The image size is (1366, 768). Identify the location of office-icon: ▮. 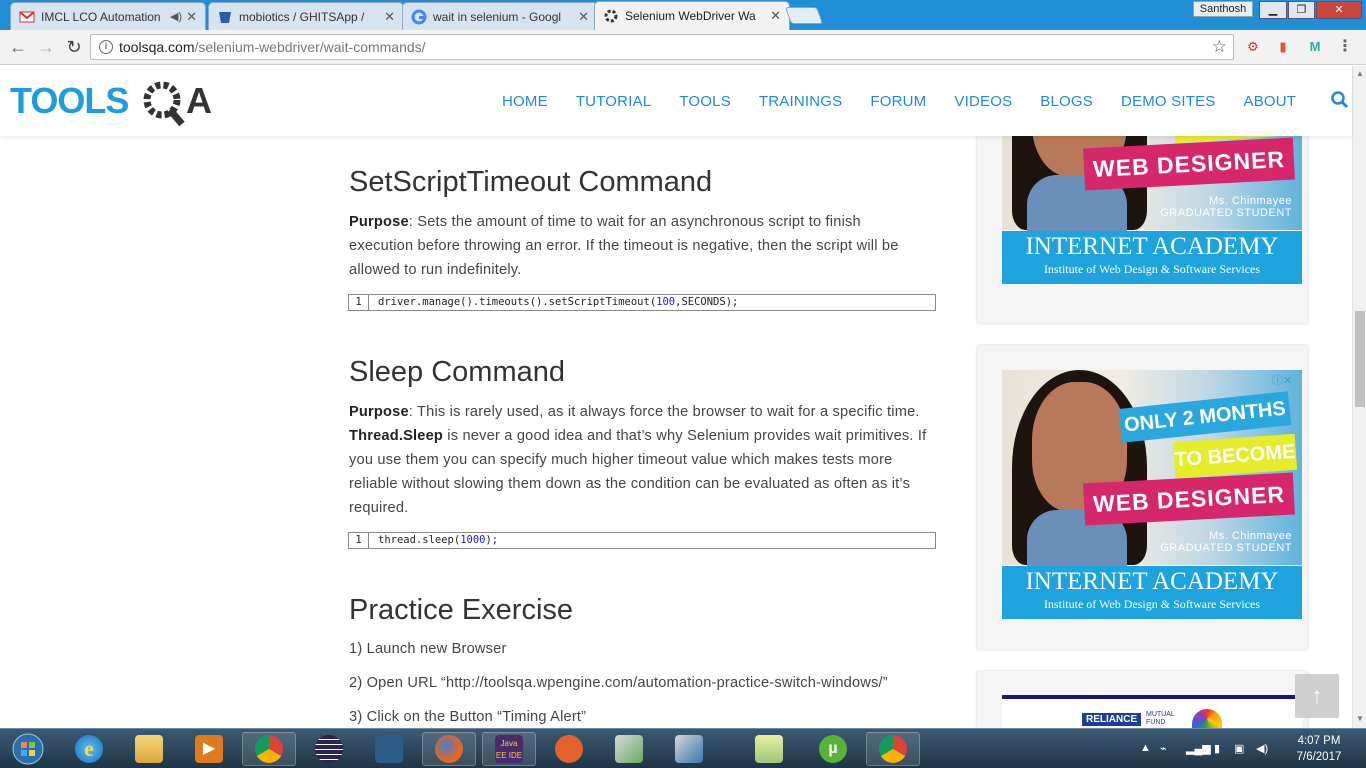
(1283, 47).